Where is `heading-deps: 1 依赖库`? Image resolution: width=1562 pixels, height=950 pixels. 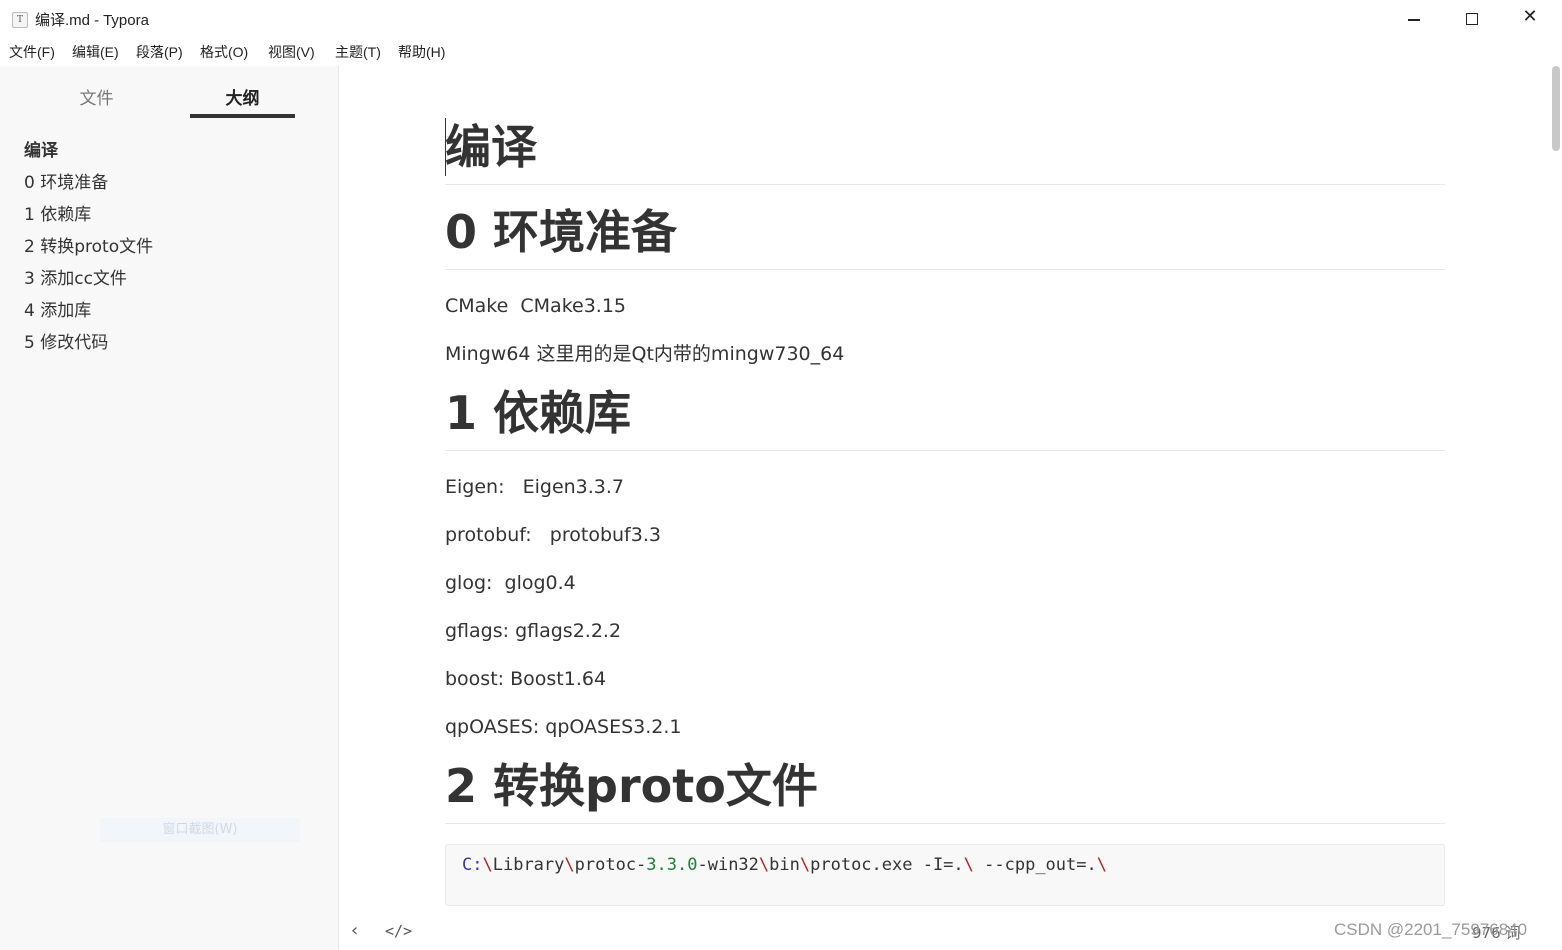 heading-deps: 1 依赖库 is located at coordinates (945, 414).